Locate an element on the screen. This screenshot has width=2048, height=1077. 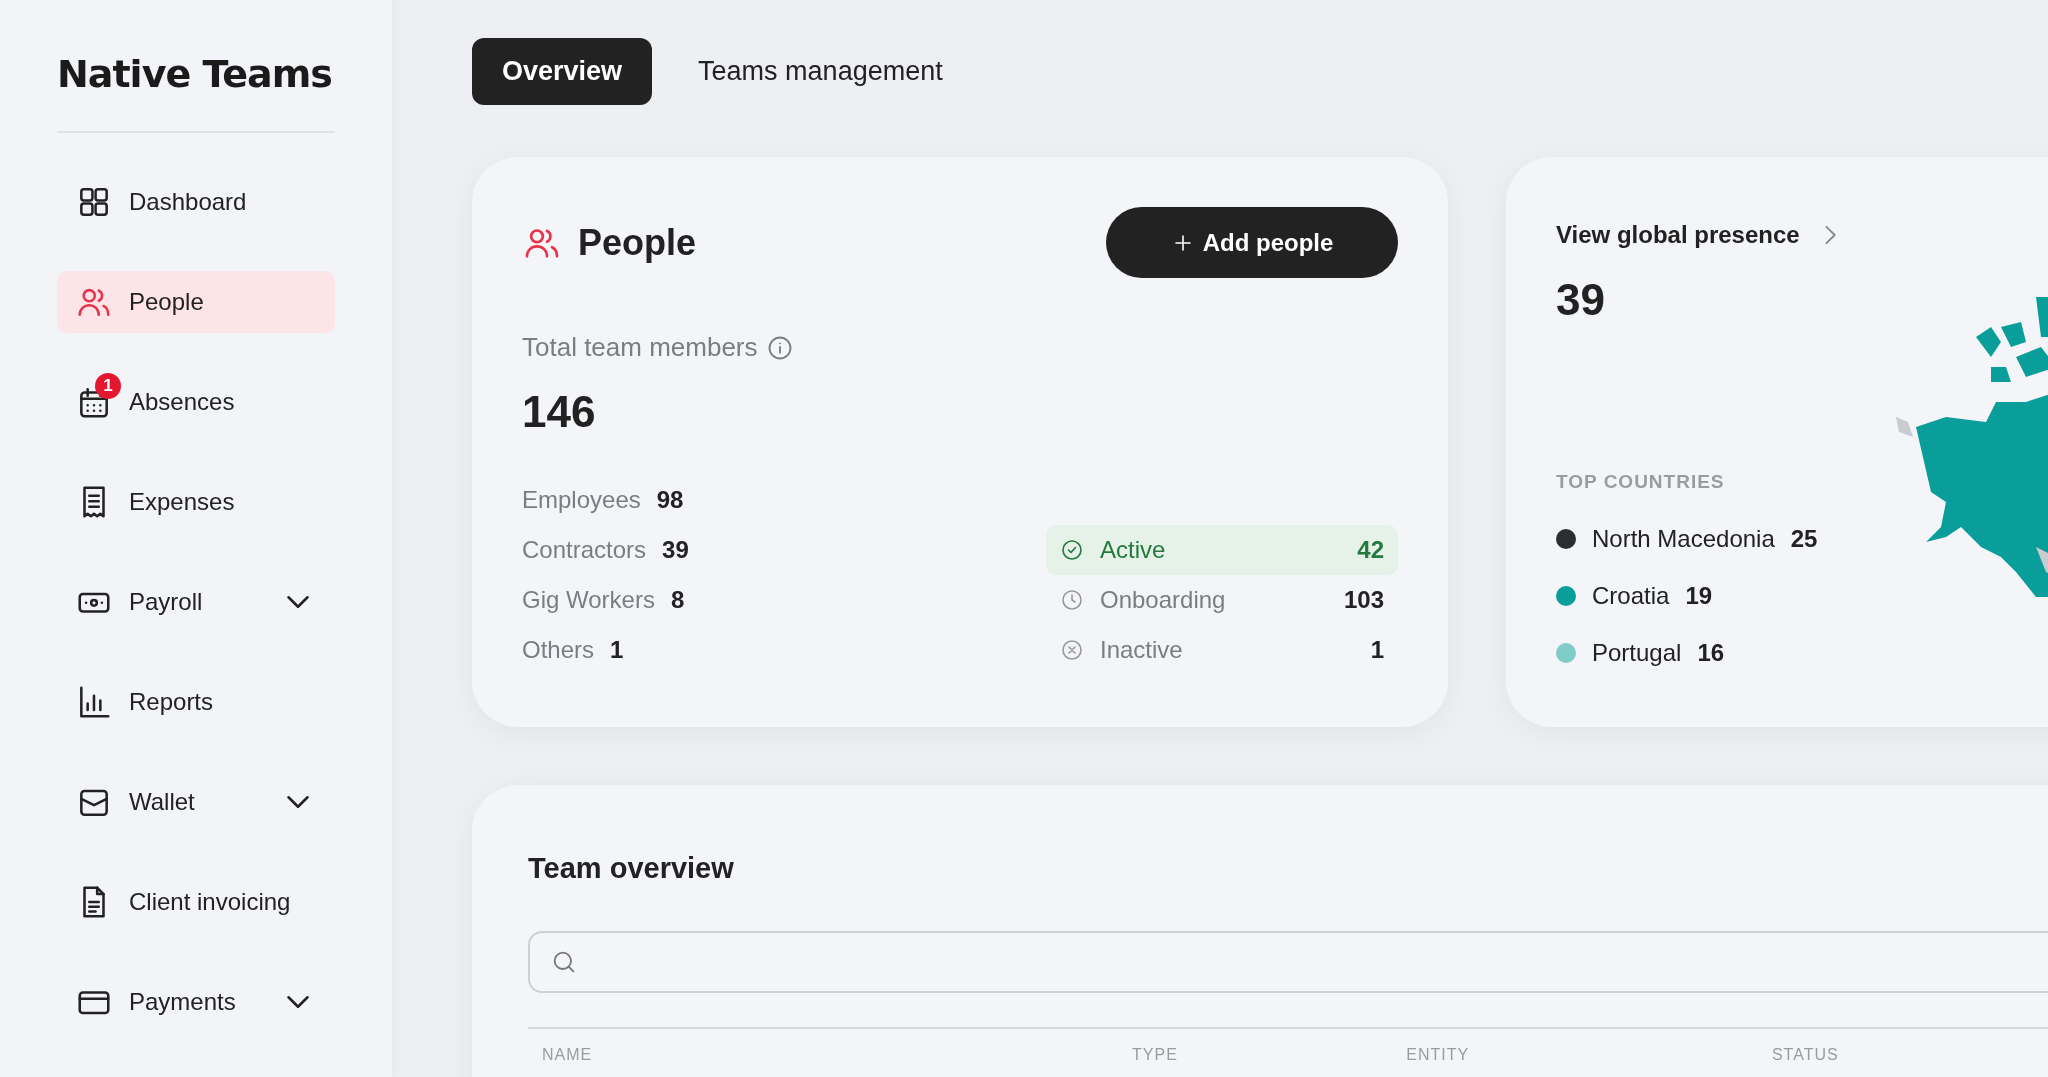
status-count: 103 is located at coordinates (1363, 600).